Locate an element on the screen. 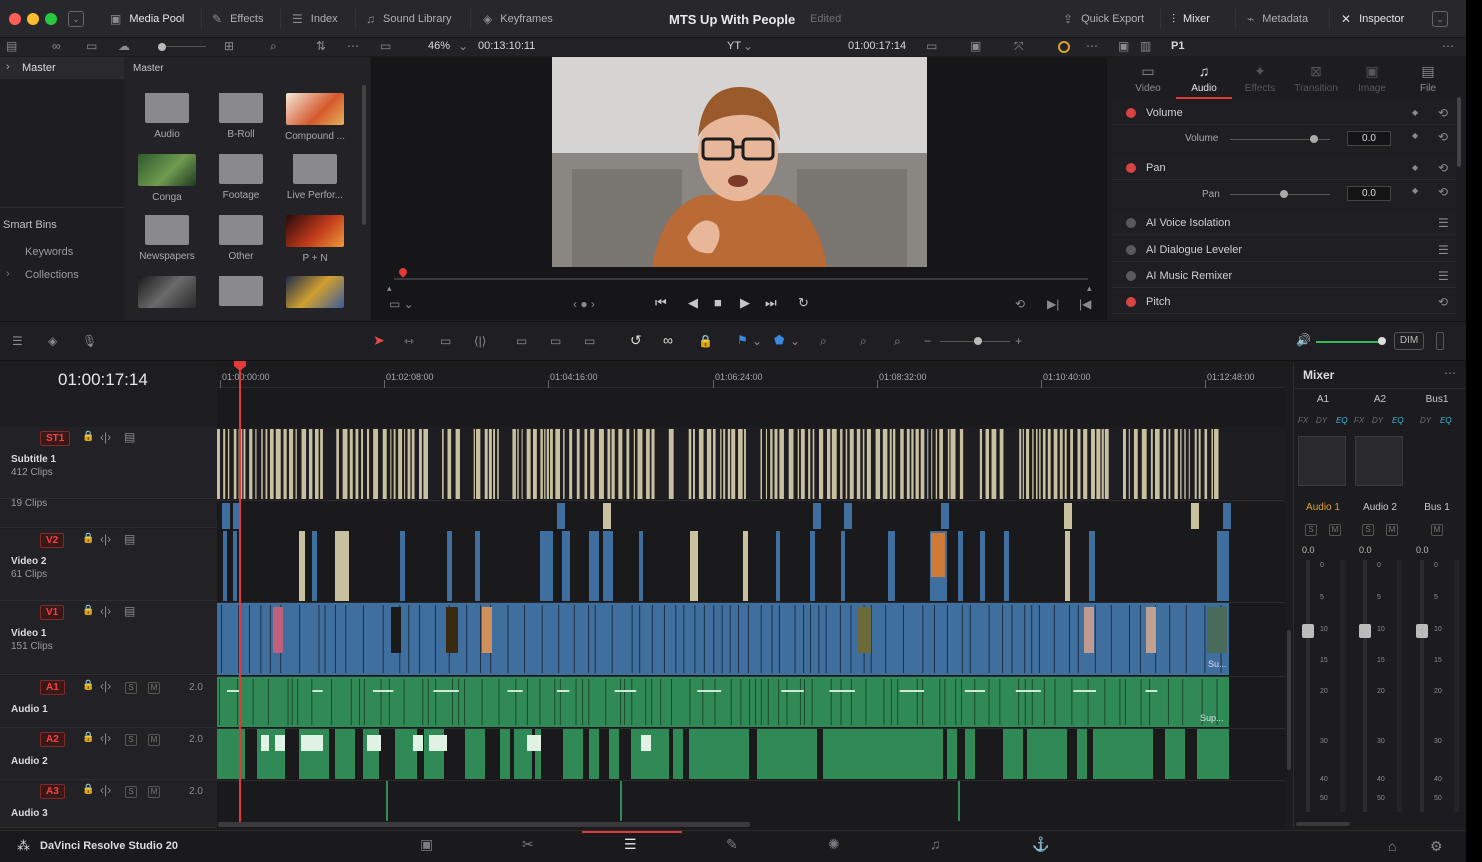 This screenshot has height=862, width=1482. search-icon: ⌕ is located at coordinates (273, 46).